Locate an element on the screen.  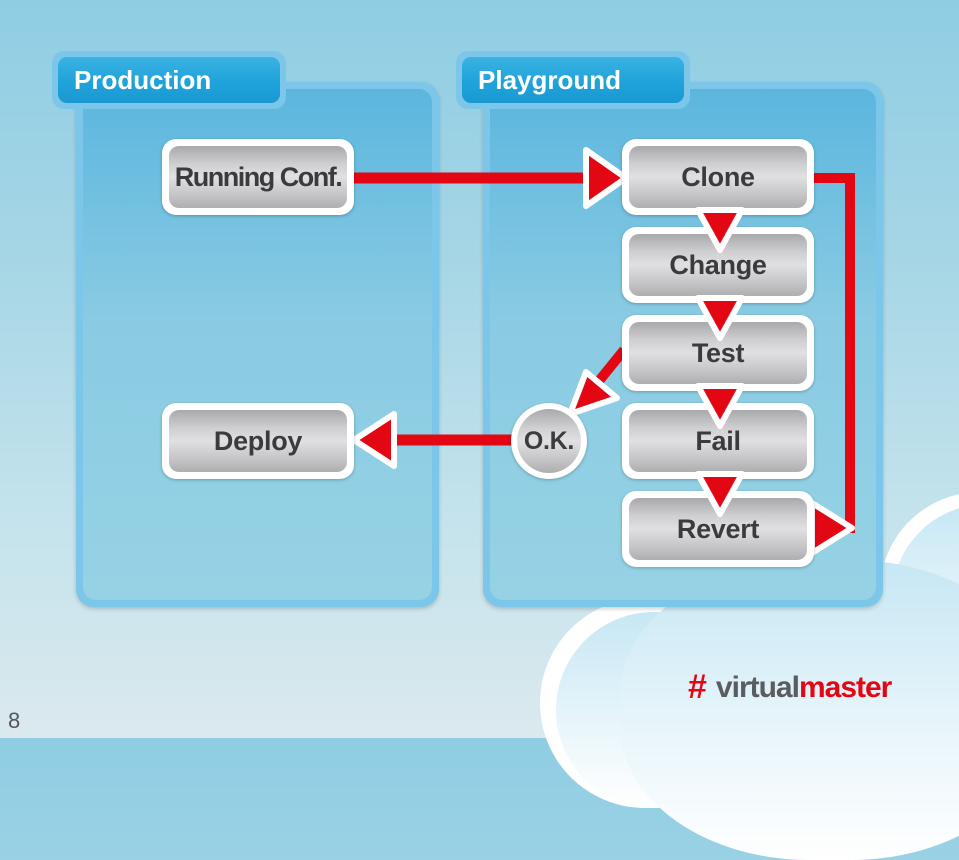
arrowhead-test is located at coordinates (720, 318).